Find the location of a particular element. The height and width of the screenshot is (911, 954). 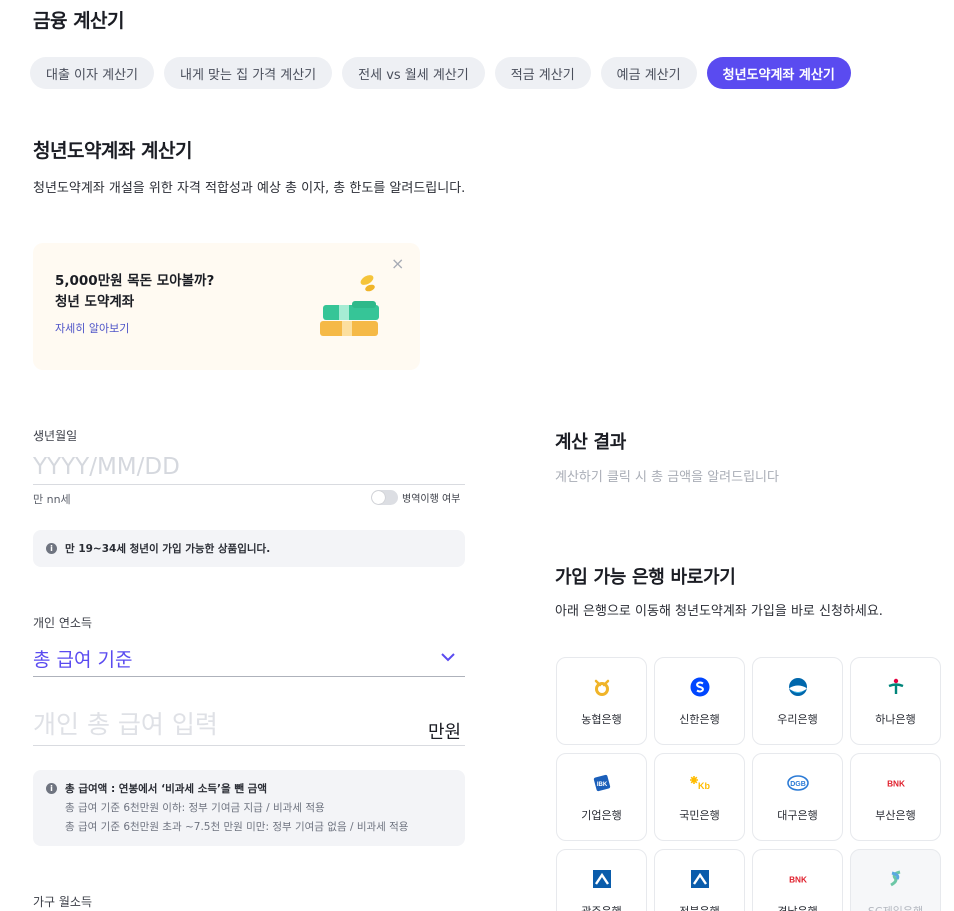

ibk-bank-icon: IBK is located at coordinates (602, 783).